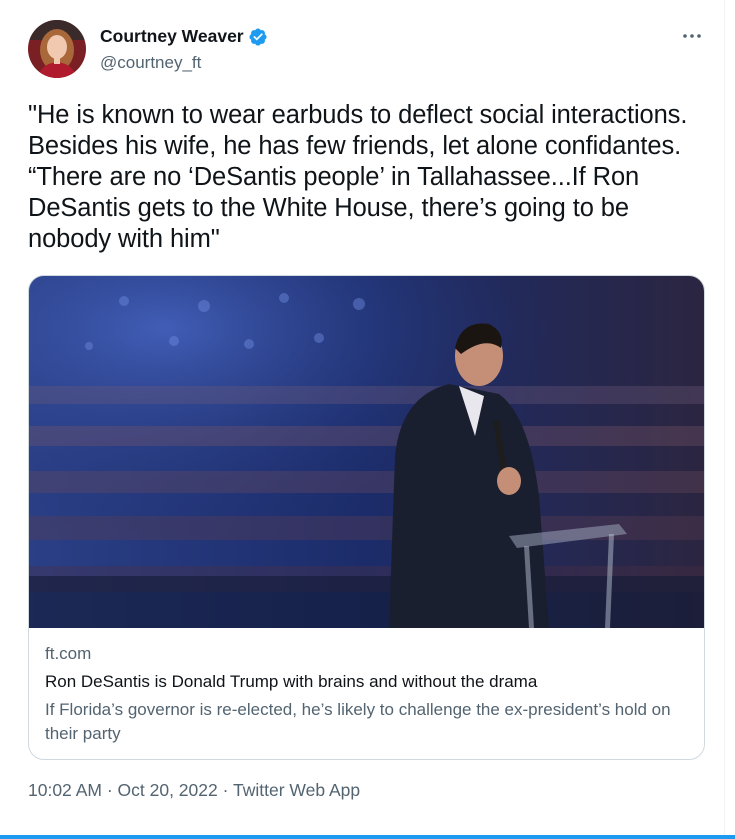 The width and height of the screenshot is (735, 839). I want to click on tweet-time: 10:02 AM, so click(65, 790).